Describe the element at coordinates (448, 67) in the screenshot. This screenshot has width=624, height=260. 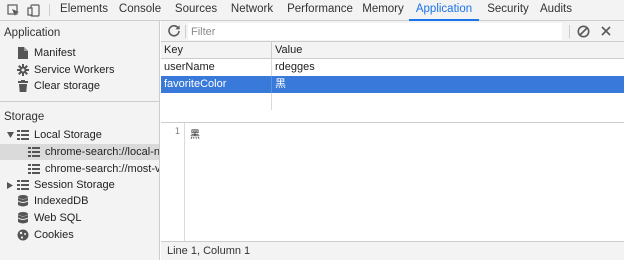
I see `value-cell: rdegges` at that location.